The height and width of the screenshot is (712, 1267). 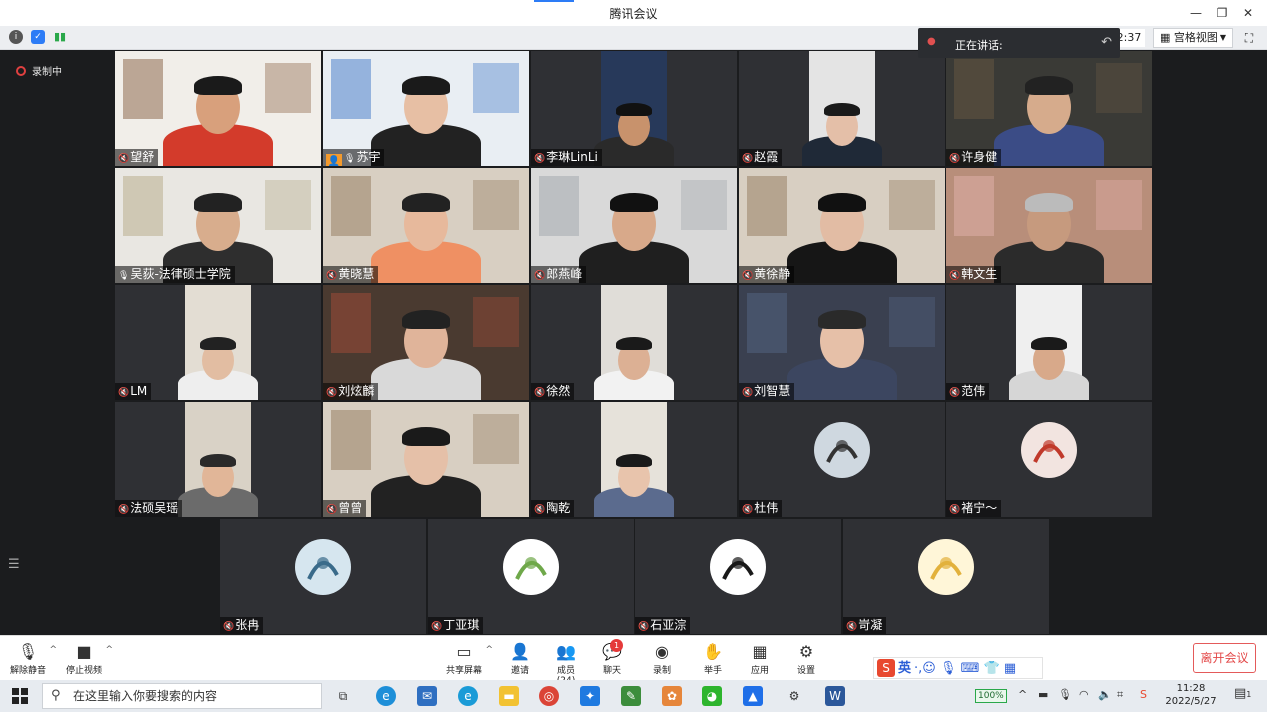 What do you see at coordinates (991, 695) in the screenshot?
I see `battery-indicator: 100%` at bounding box center [991, 695].